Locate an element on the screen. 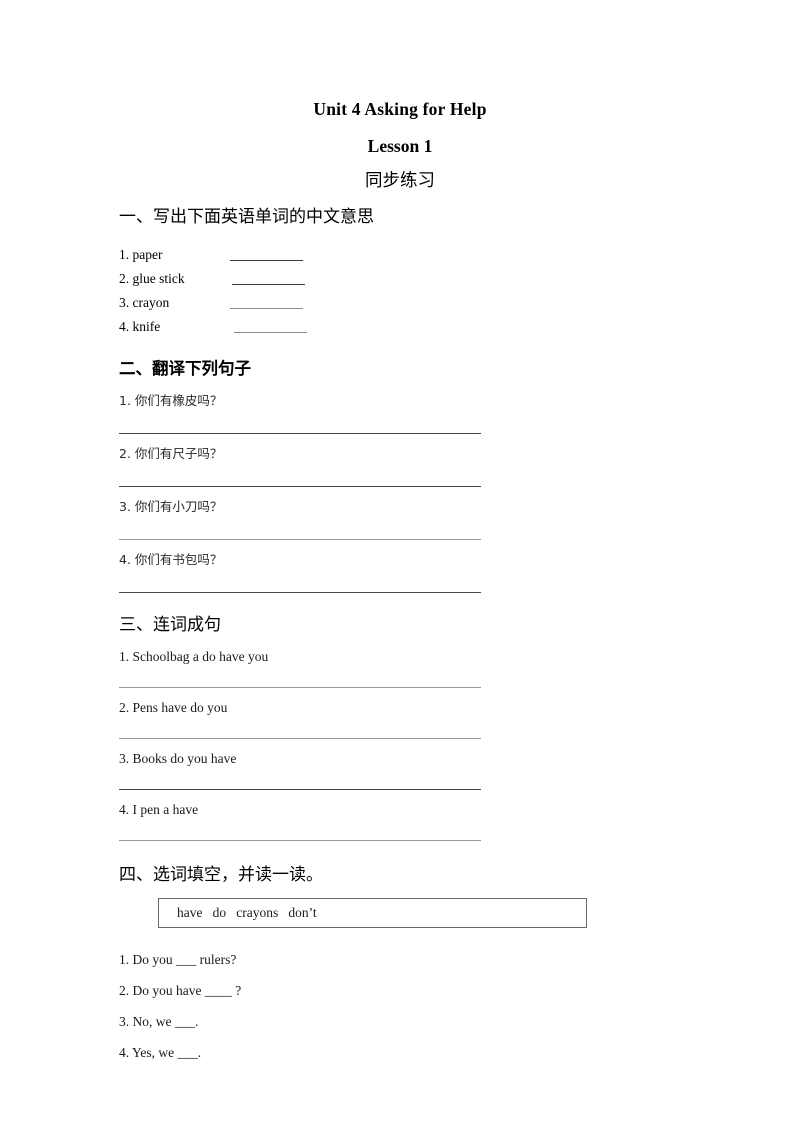  translation-question: 3. 你们有小刀吗？ is located at coordinates (399, 518).